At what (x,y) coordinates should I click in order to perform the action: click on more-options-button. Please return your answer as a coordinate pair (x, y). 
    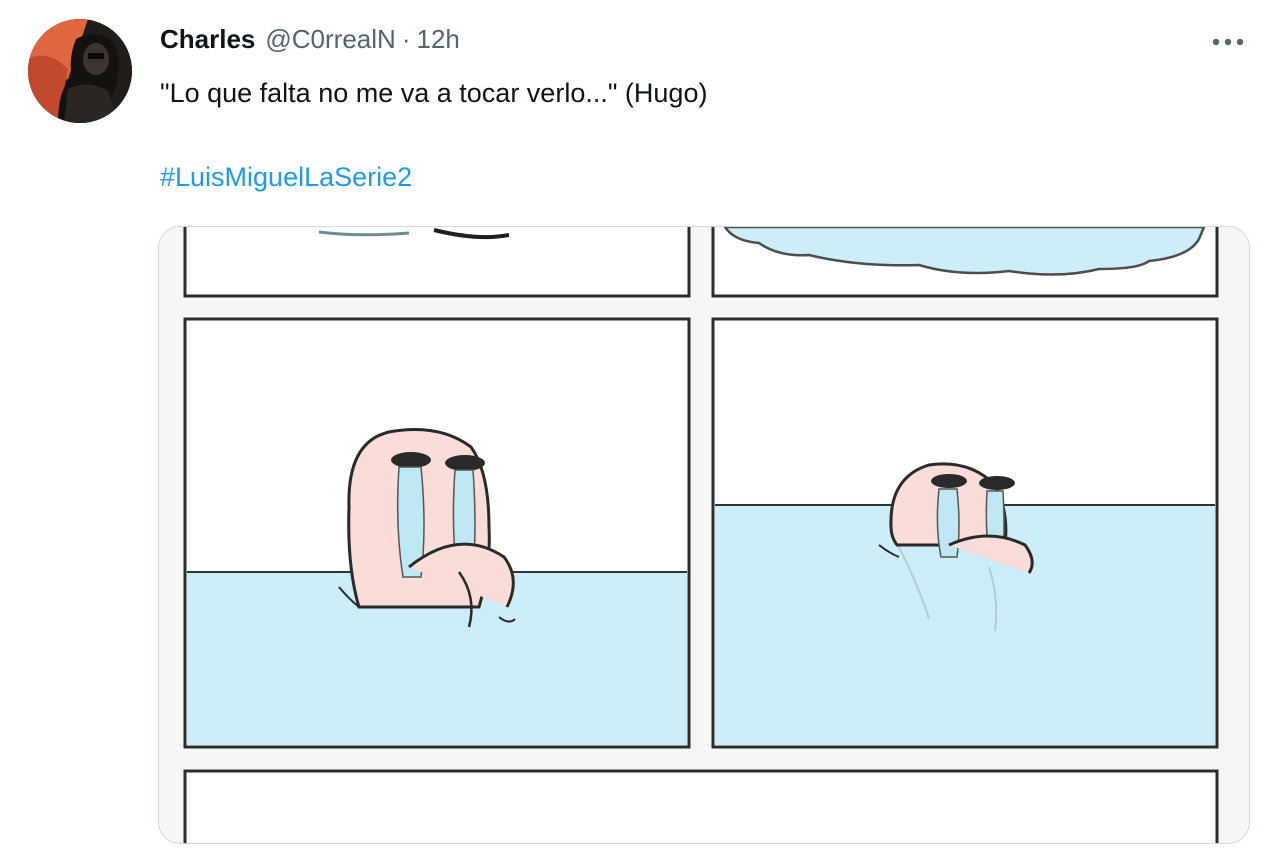
    Looking at the image, I should click on (1228, 42).